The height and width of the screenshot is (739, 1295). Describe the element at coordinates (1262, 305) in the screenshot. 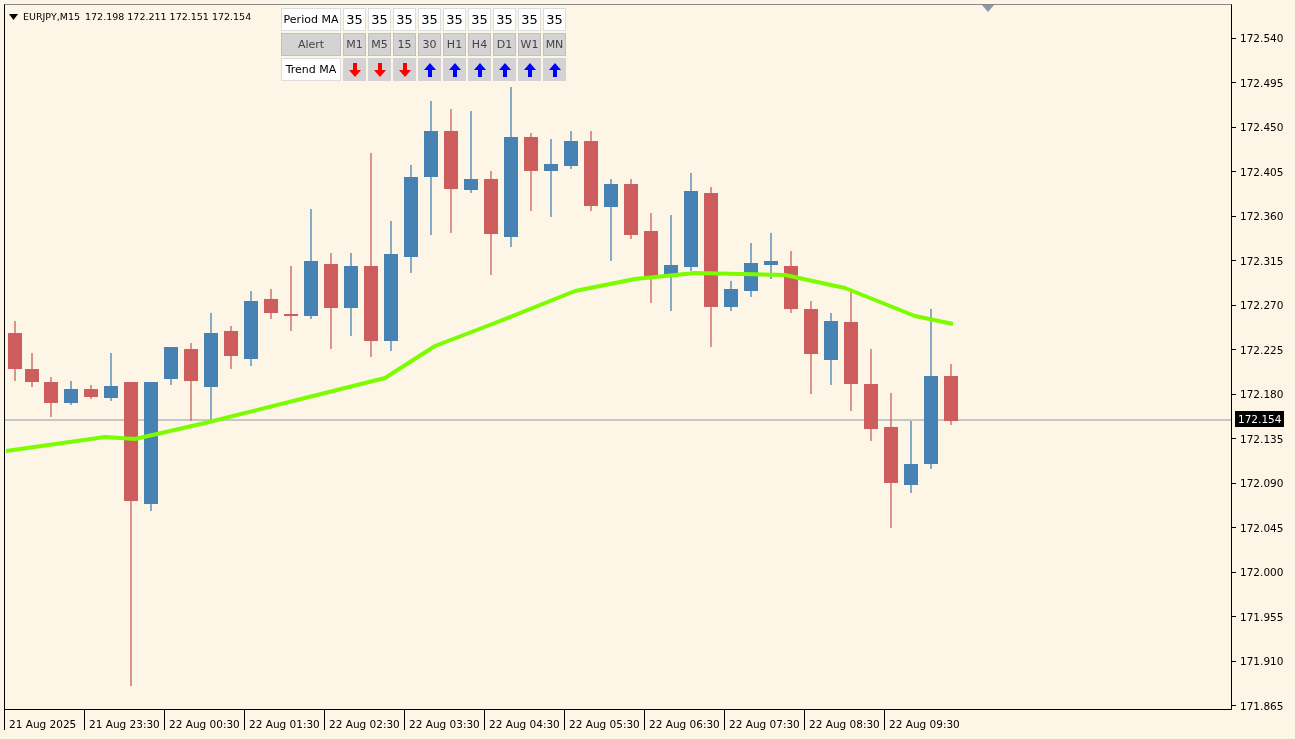

I see `price-tick-label: 172.270` at that location.